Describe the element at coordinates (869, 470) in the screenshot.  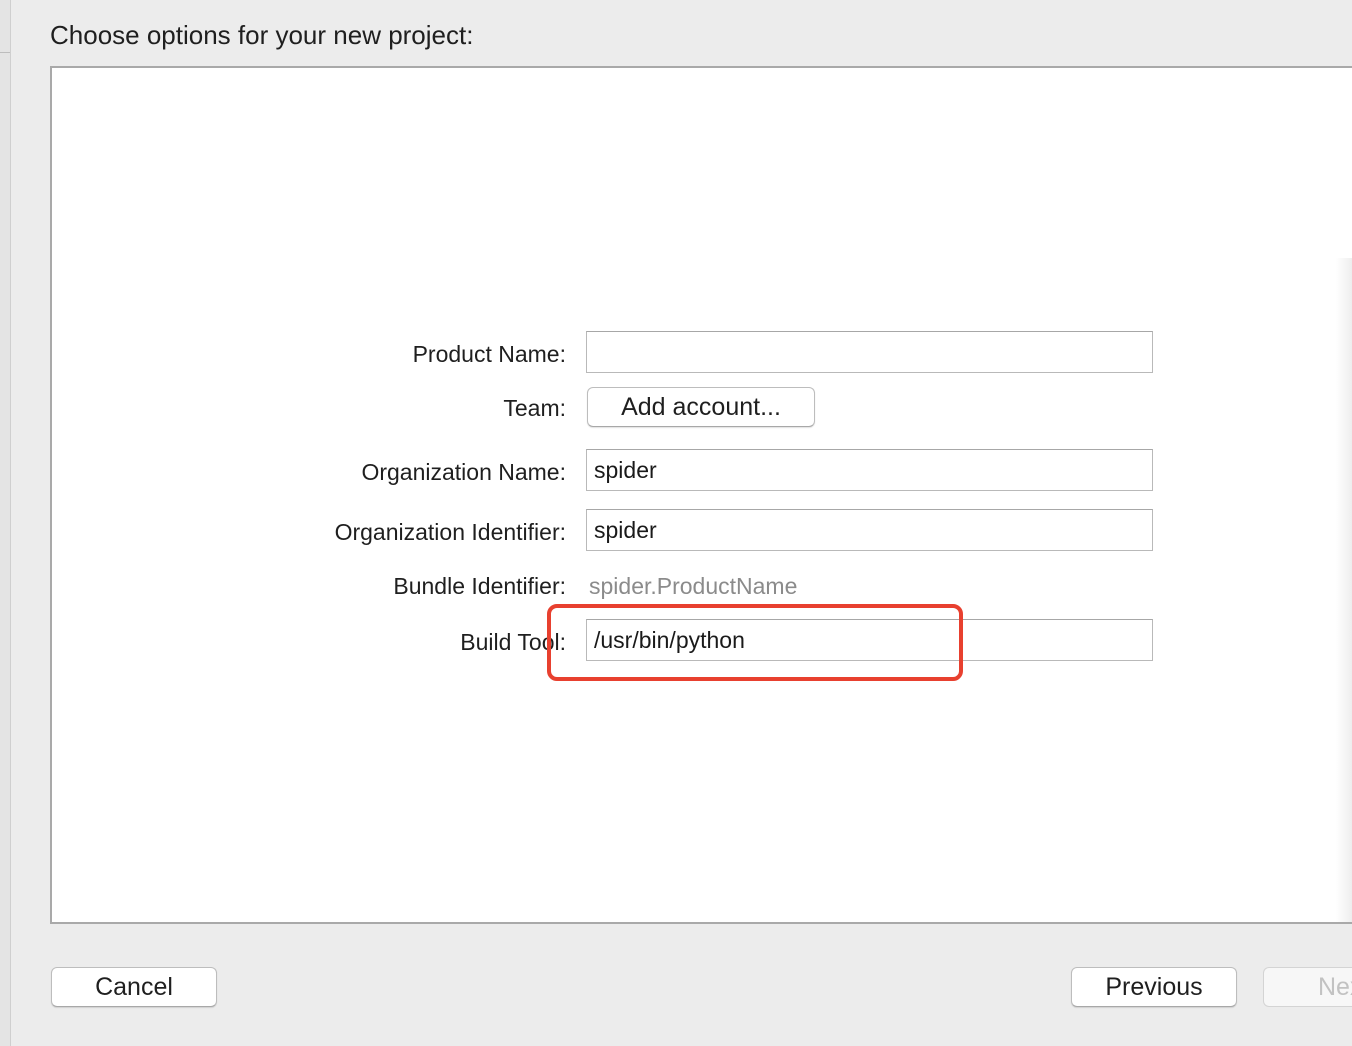
I see `organization-name-field` at that location.